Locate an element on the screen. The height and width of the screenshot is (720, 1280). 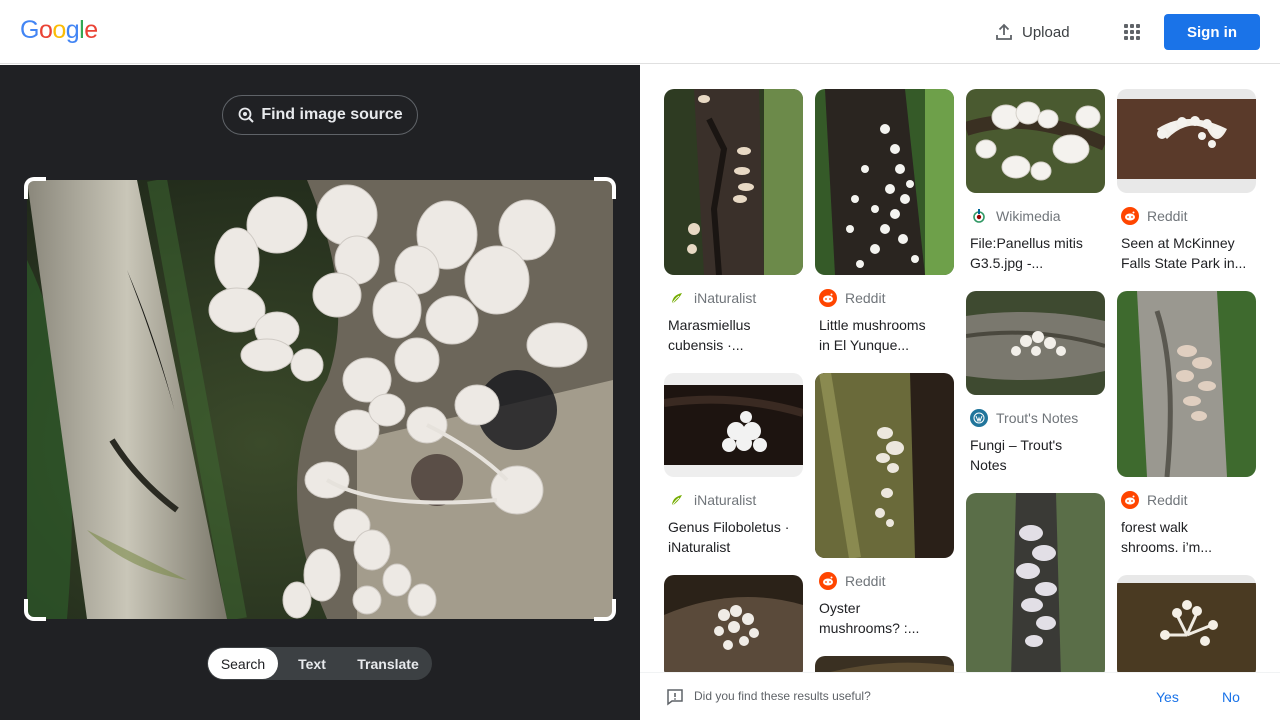
result-card: Trout's Notes Fungi – Trout's Notes is located at coordinates (1035, 383).